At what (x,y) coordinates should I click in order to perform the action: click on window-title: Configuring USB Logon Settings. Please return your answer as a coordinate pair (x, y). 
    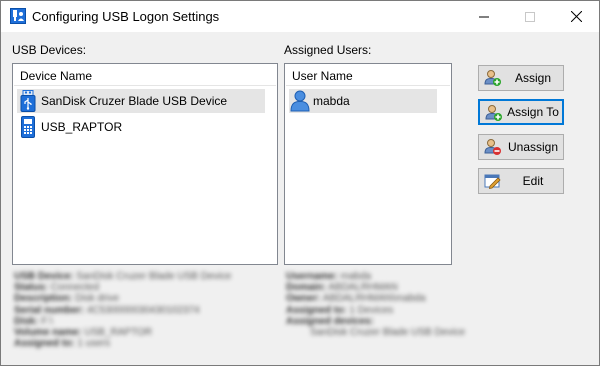
    Looking at the image, I should click on (126, 16).